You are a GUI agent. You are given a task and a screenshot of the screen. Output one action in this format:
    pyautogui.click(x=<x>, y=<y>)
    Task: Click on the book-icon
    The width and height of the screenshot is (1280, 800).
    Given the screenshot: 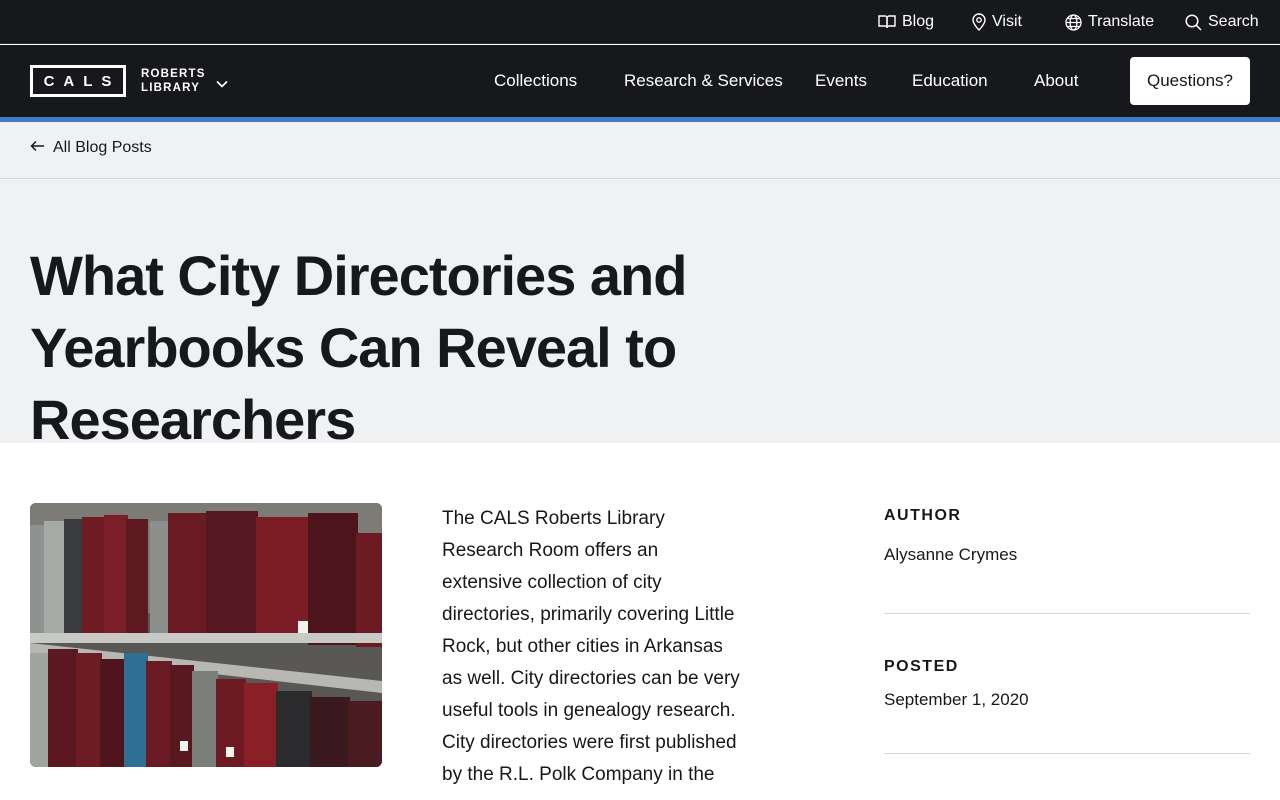 What is the action you would take?
    pyautogui.click(x=887, y=22)
    